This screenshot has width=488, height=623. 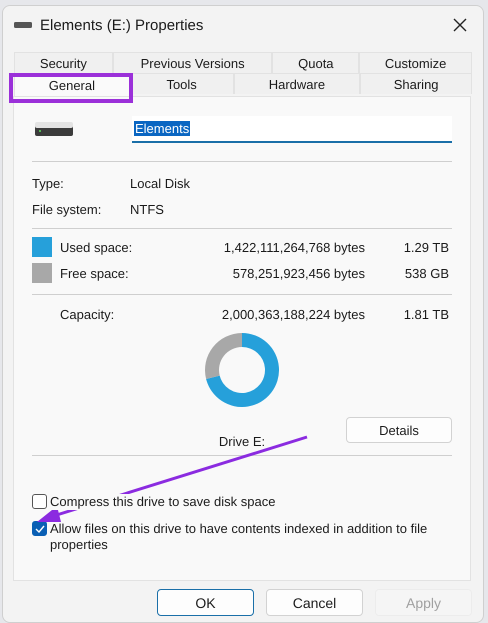 I want to click on field-value: NTFS, so click(x=147, y=209).